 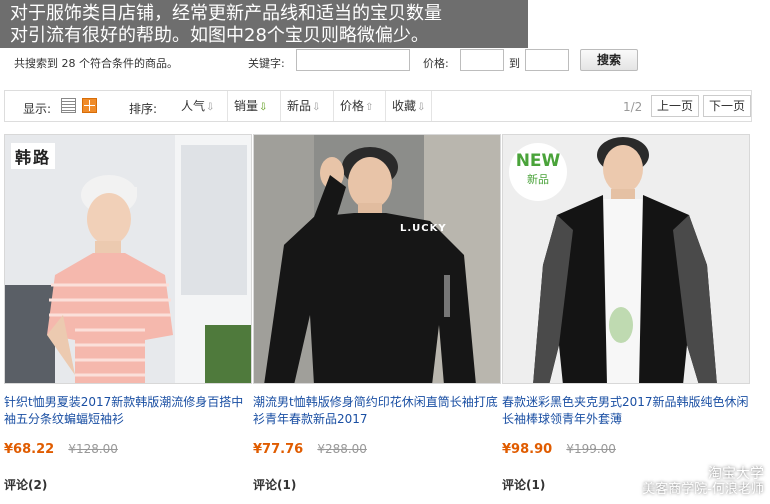 What do you see at coordinates (226, 13) in the screenshot?
I see `caption-line-1: 对于服饰类目店铺，经常更新产品线和适当的宝贝数量` at bounding box center [226, 13].